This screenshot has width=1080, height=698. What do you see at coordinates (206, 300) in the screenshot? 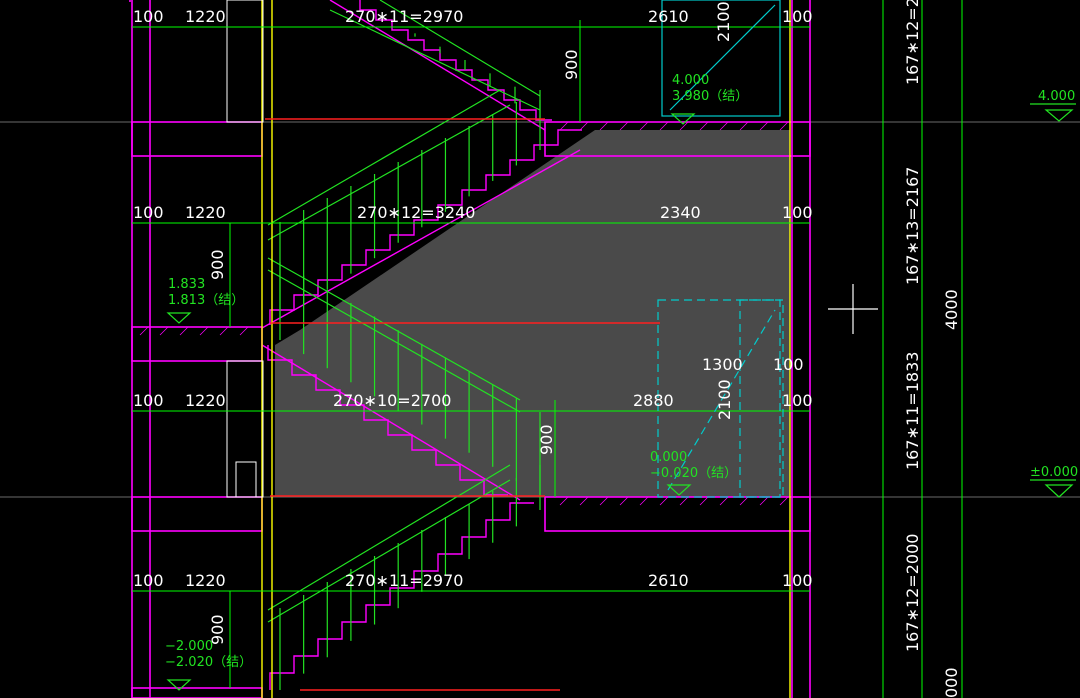
I see `level-label-2-bottom: 1.813（结）` at bounding box center [206, 300].